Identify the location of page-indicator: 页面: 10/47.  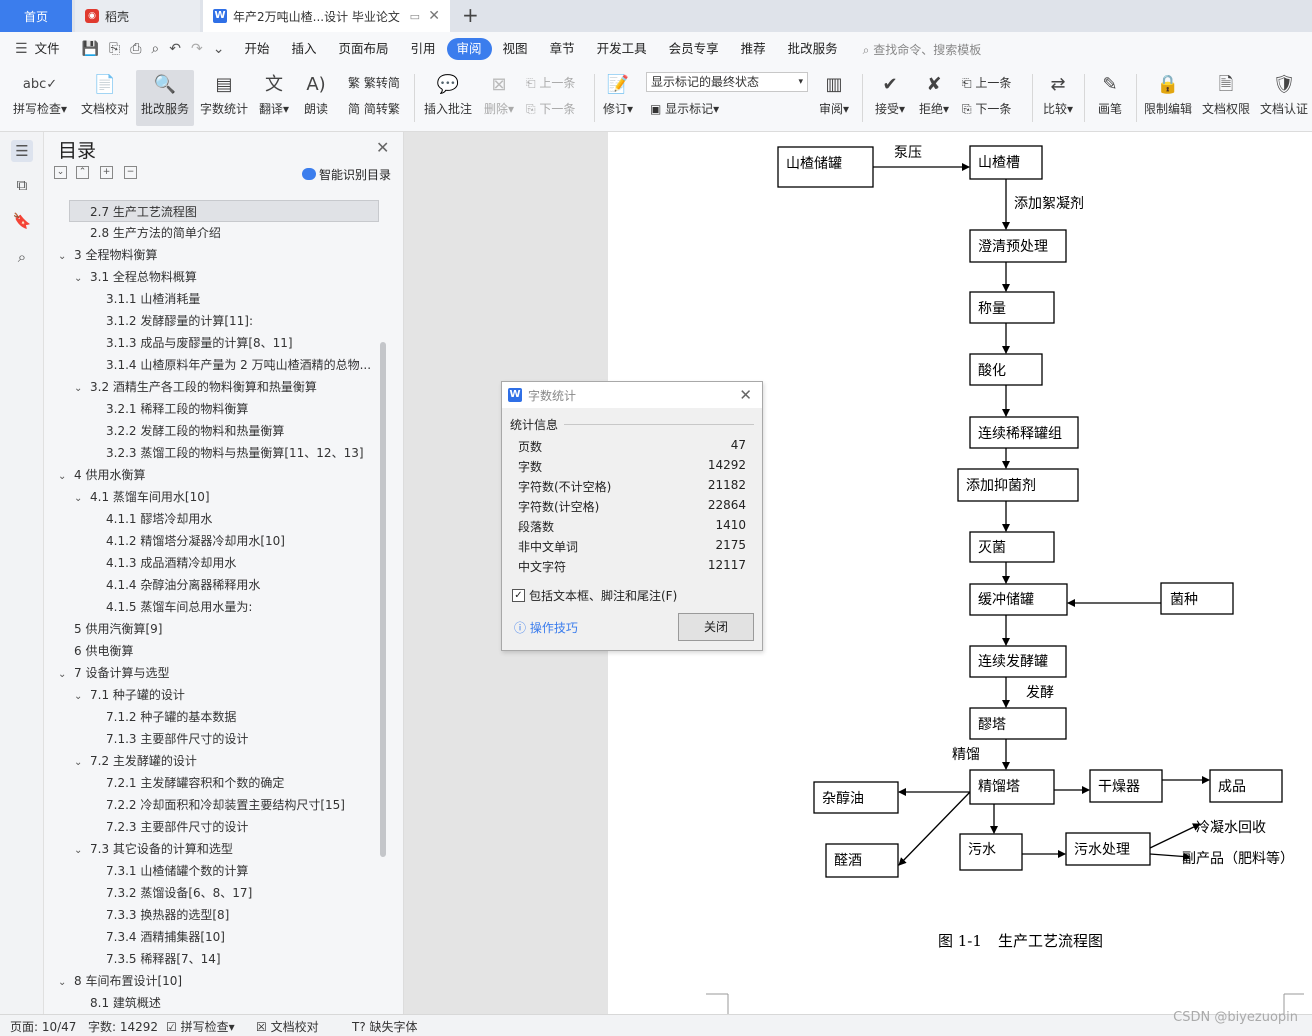
(43, 1026).